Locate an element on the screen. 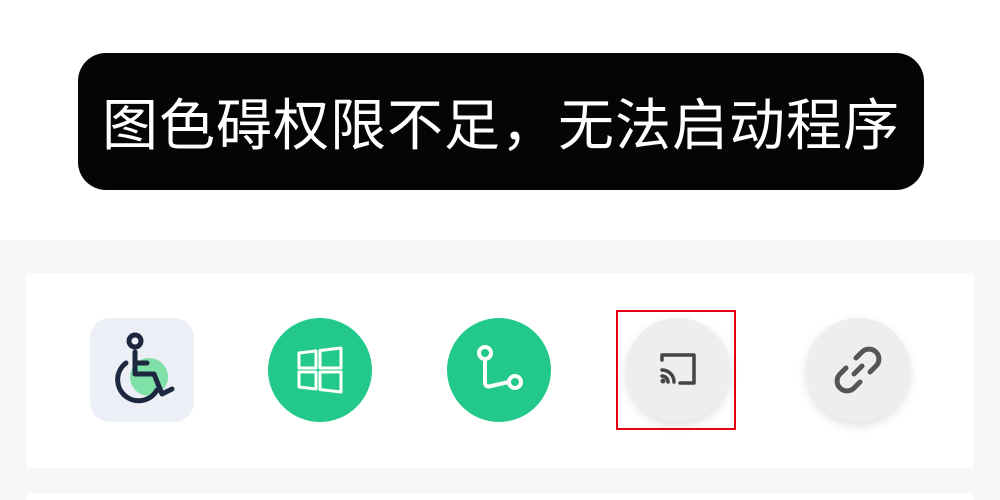 The width and height of the screenshot is (1000, 500). accessibility-icon is located at coordinates (145, 368).